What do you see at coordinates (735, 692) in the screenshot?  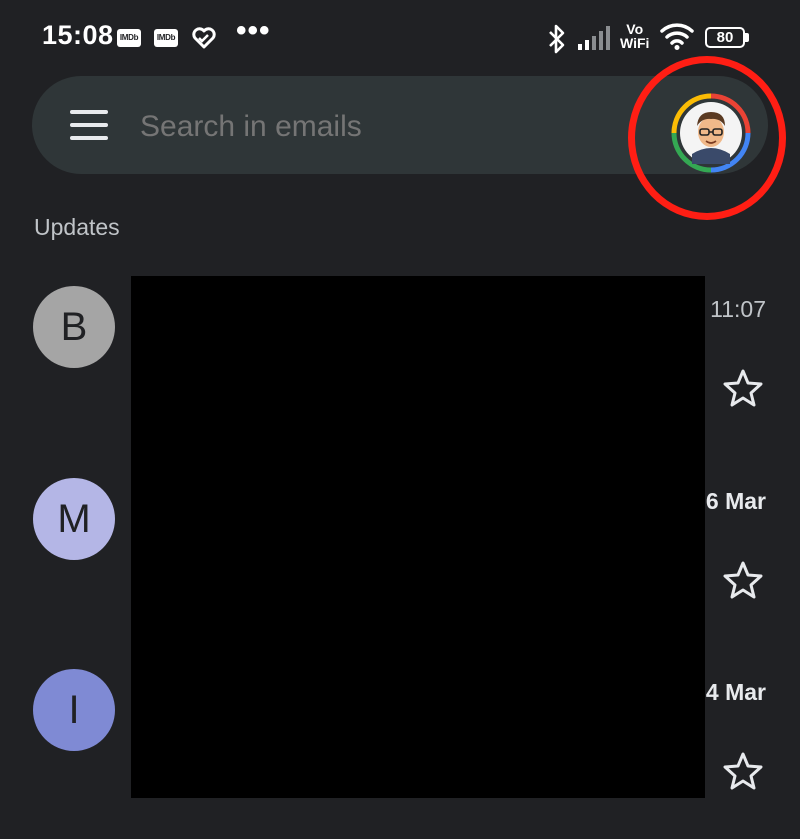 I see `email-date: 4 Mar` at bounding box center [735, 692].